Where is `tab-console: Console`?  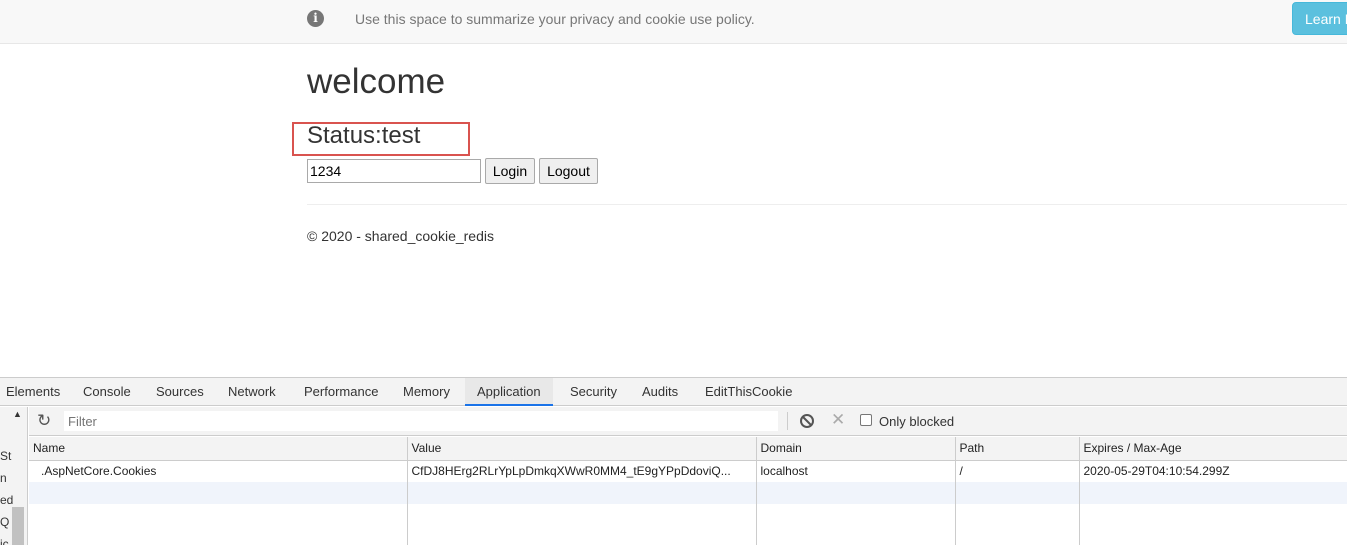
tab-console: Console is located at coordinates (107, 392).